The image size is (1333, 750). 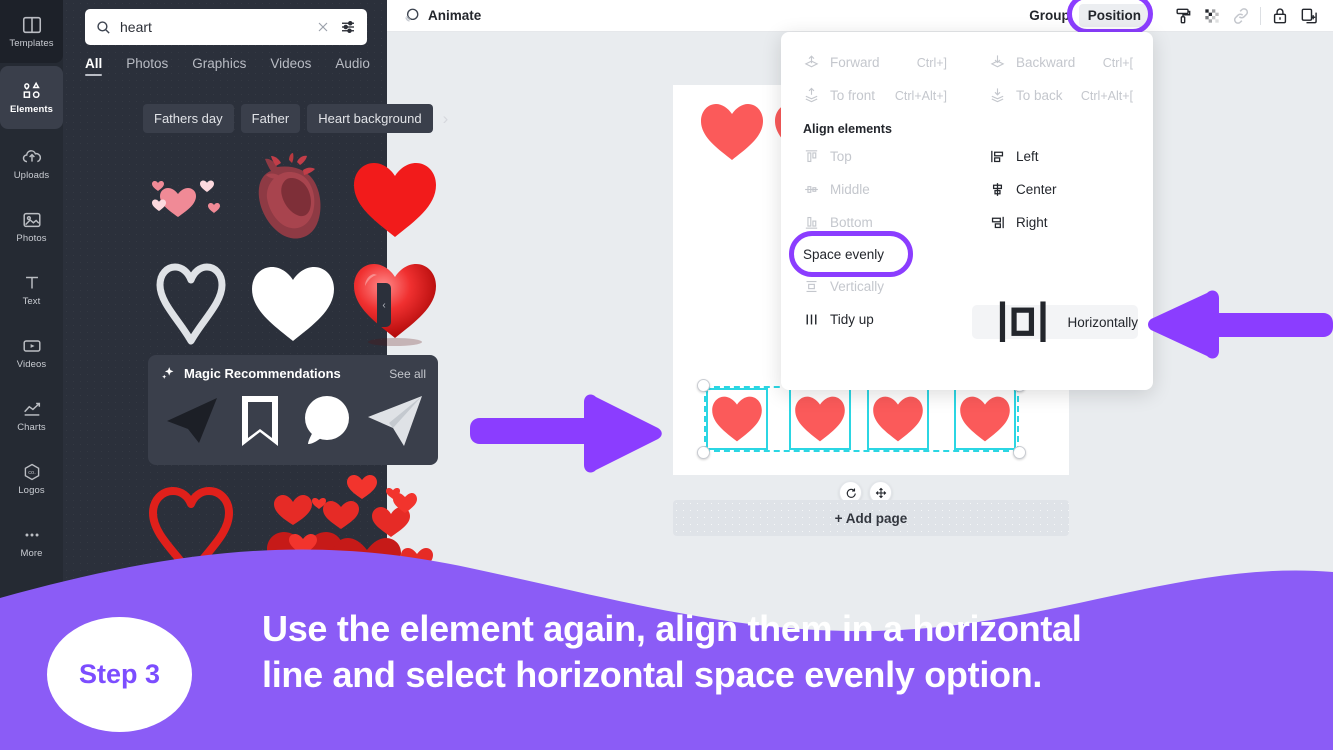 I want to click on menu-label: To back, so click(x=1039, y=95).